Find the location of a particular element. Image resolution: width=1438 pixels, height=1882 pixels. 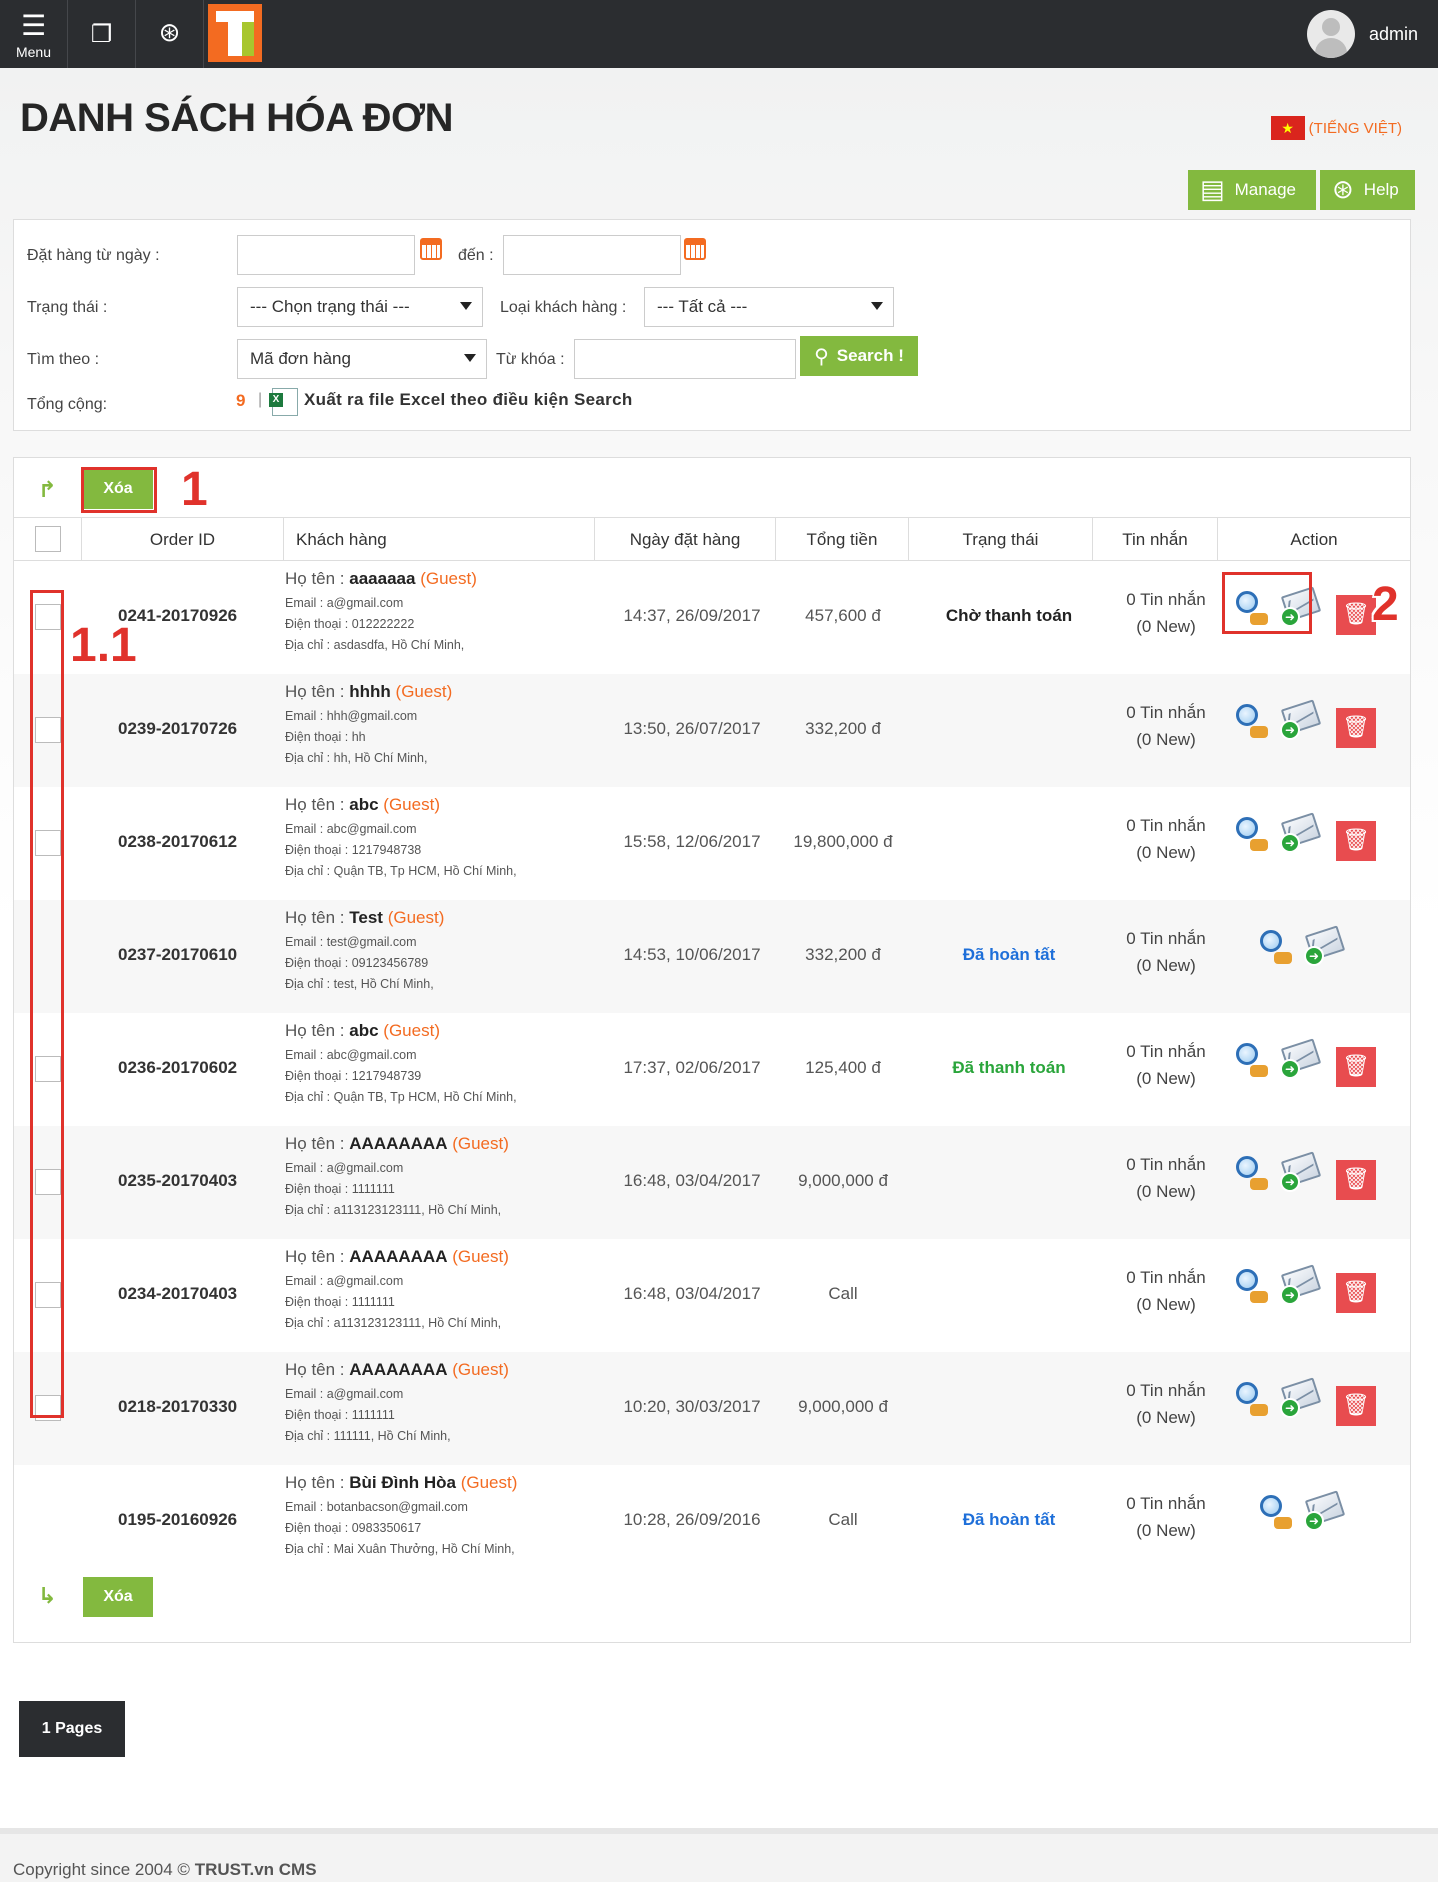

excel-icon is located at coordinates (283, 402).